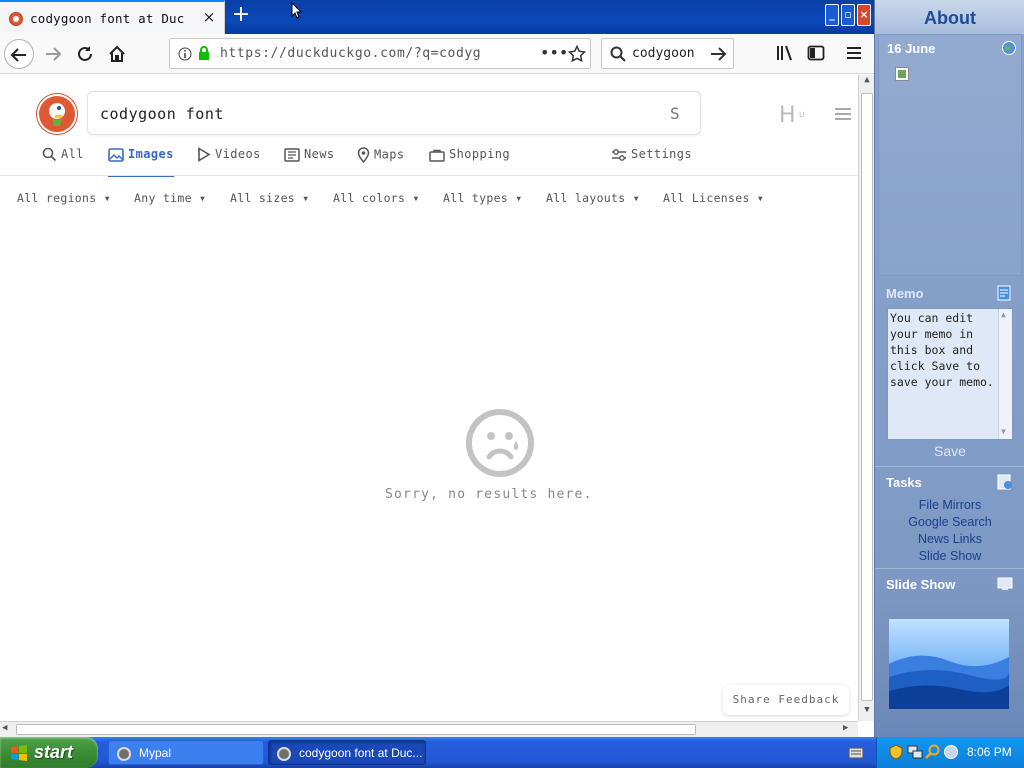 The height and width of the screenshot is (768, 1024). I want to click on duckduckgo-logo-icon, so click(57, 114).